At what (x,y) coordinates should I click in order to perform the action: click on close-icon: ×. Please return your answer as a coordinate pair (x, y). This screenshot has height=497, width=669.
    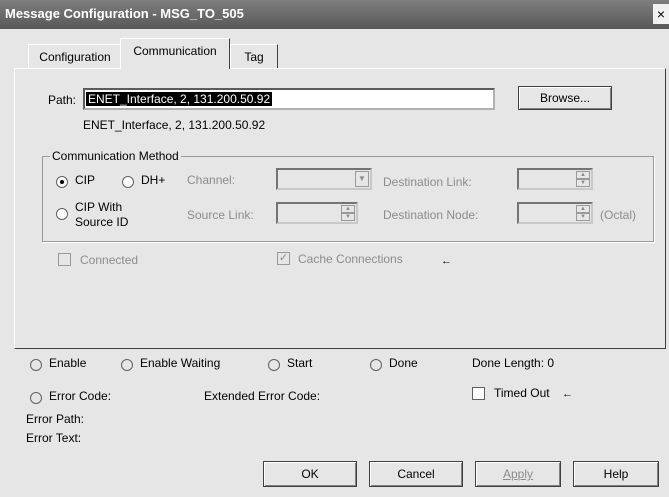
    Looking at the image, I should click on (661, 14).